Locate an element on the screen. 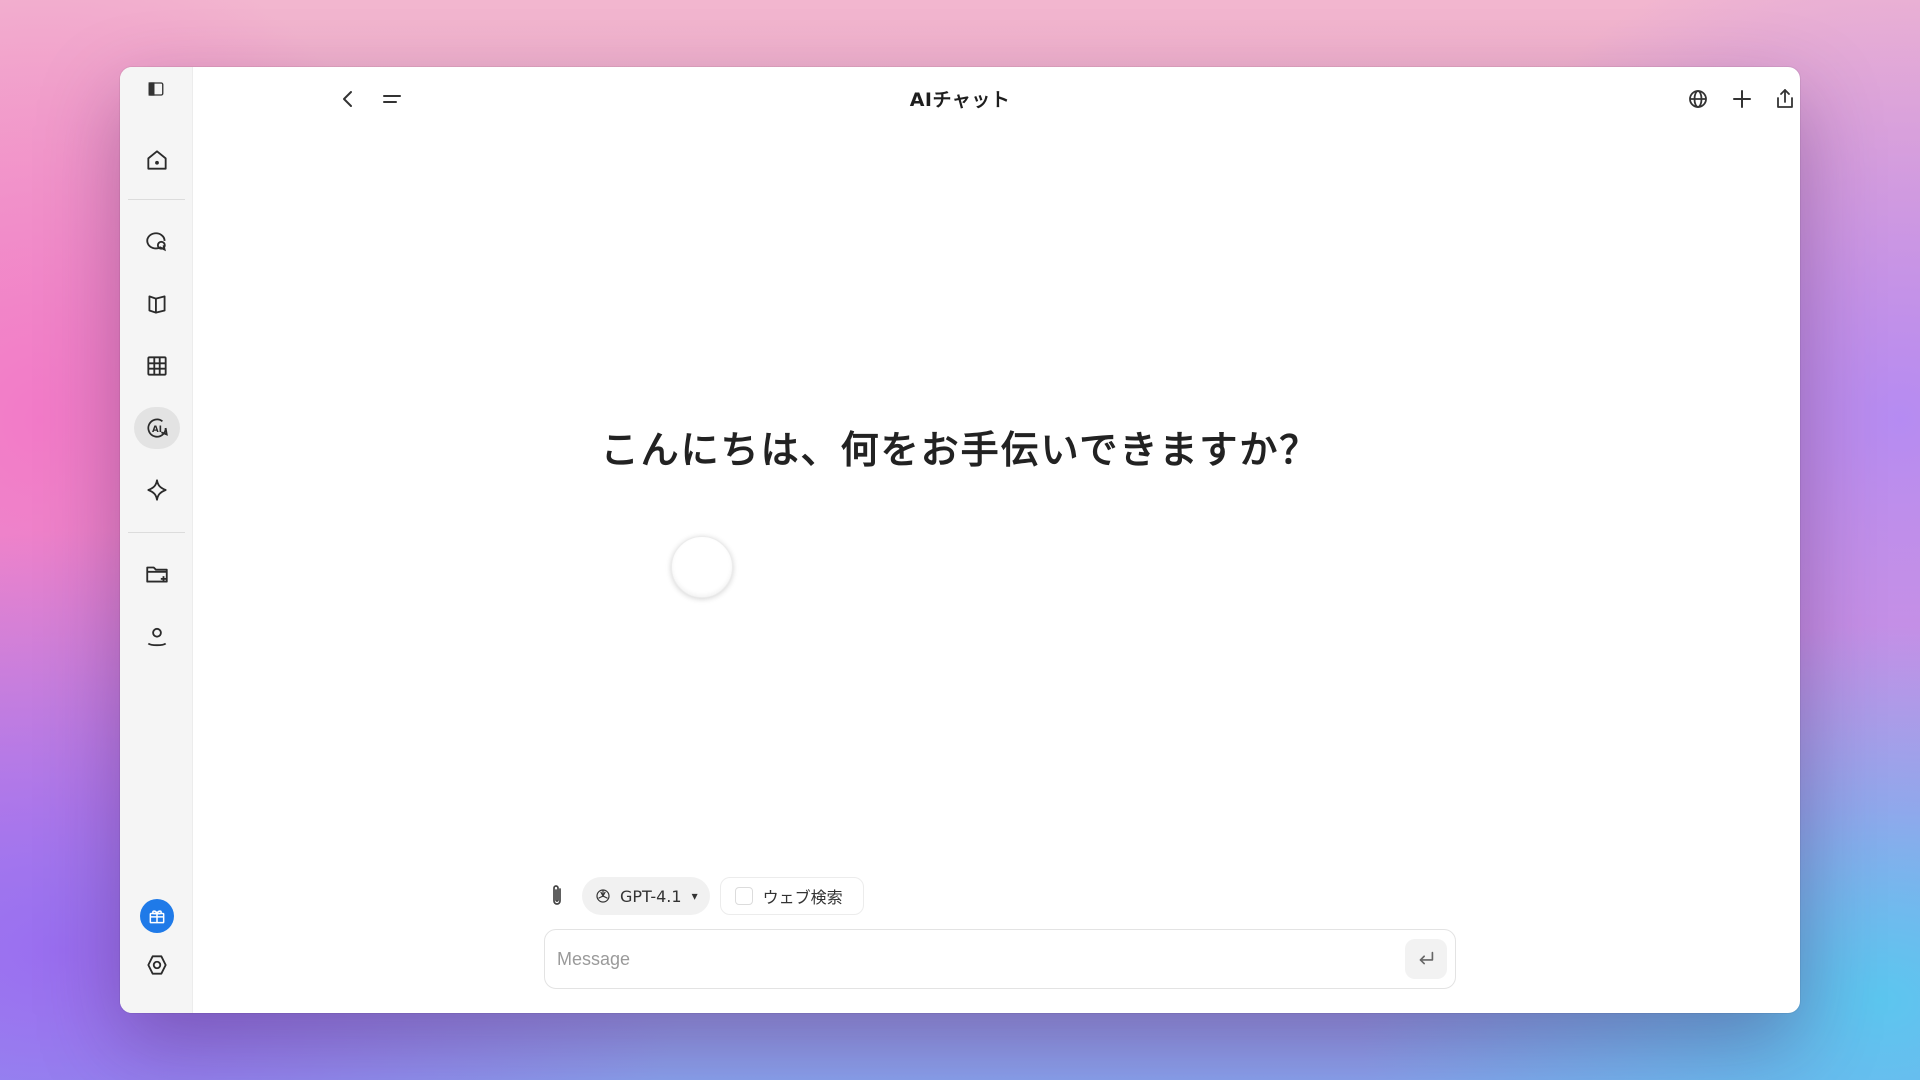  web-search-toggle: ウェブ検索 is located at coordinates (791, 896).